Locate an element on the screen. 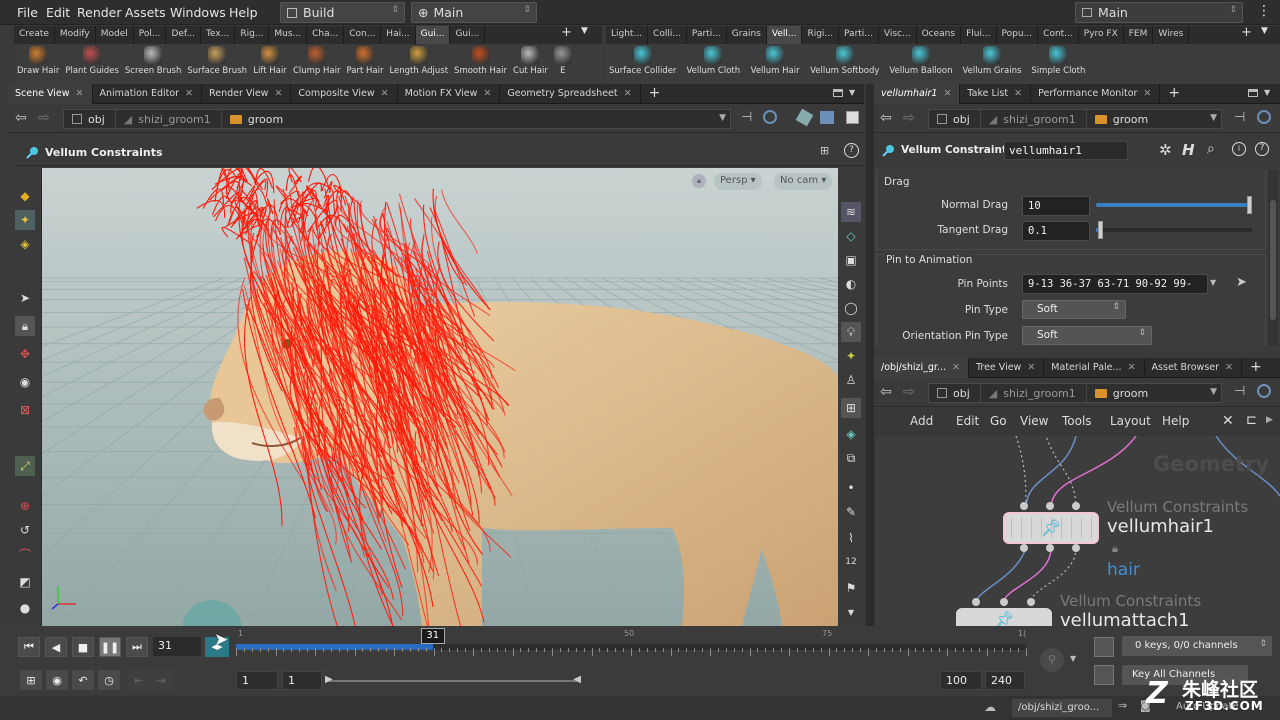 The height and width of the screenshot is (720, 1280). range-start2-field: 1 is located at coordinates (302, 680).